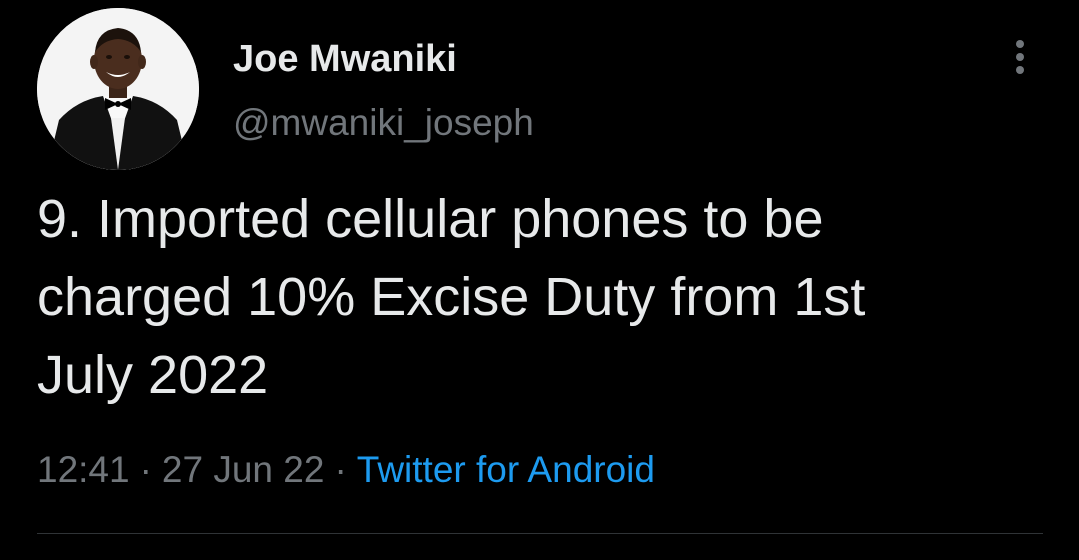  What do you see at coordinates (1020, 44) in the screenshot?
I see `more-vertical-icon` at bounding box center [1020, 44].